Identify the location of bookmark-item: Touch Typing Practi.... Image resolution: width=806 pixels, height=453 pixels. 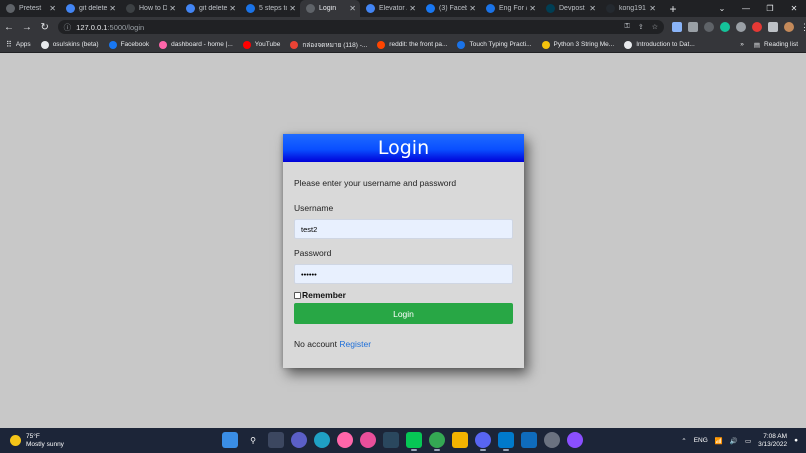
(494, 44).